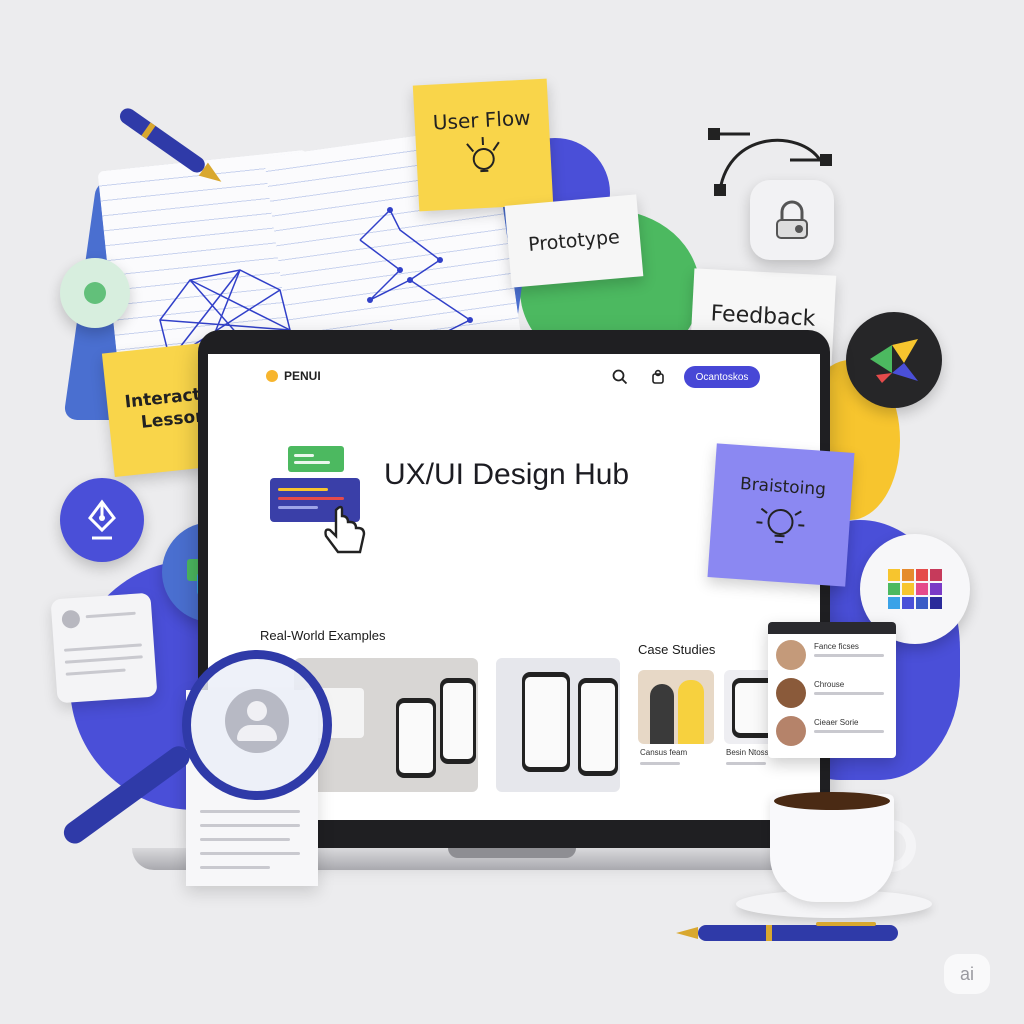 The image size is (1024, 1024). Describe the element at coordinates (316, 459) in the screenshot. I see `hero-green-card` at that location.